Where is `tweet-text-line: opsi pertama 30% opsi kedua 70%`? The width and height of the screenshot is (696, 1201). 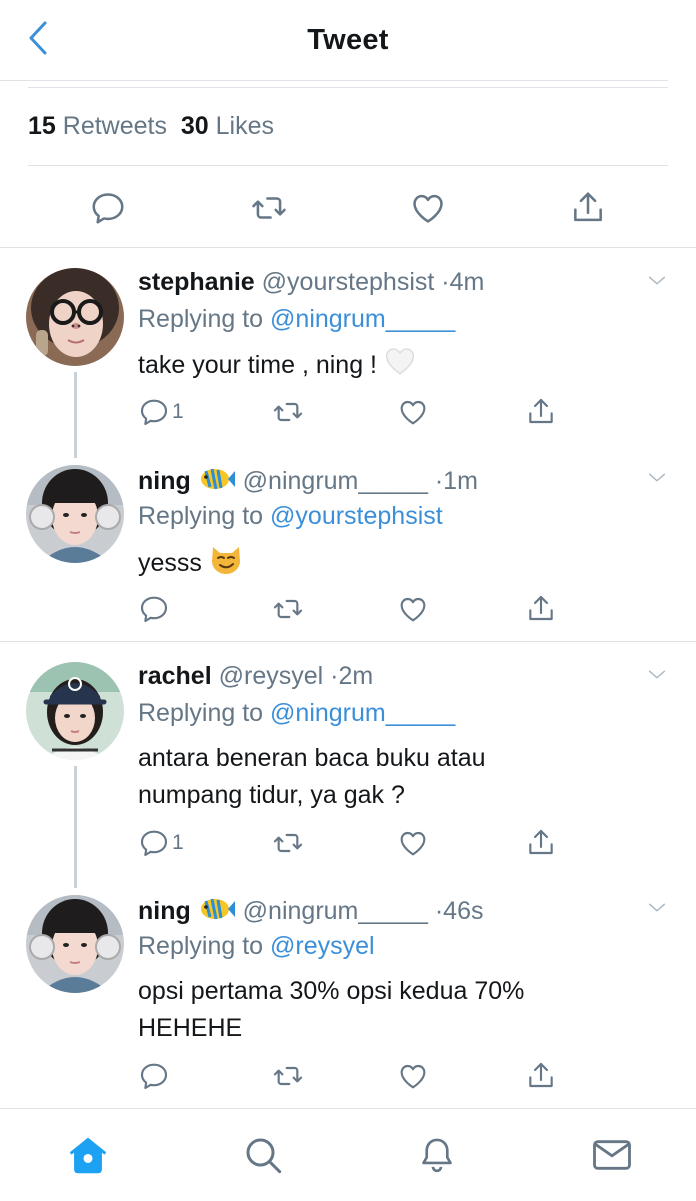
tweet-text-line: opsi pertama 30% opsi kedua 70% is located at coordinates (331, 991).